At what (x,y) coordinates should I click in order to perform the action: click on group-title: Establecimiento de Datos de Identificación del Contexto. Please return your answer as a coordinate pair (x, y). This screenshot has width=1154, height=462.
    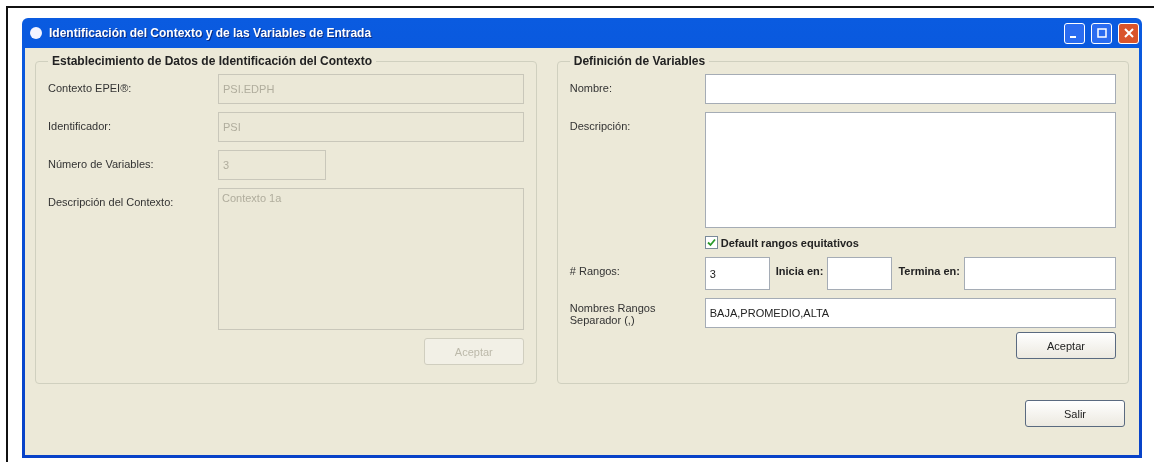
    Looking at the image, I should click on (212, 61).